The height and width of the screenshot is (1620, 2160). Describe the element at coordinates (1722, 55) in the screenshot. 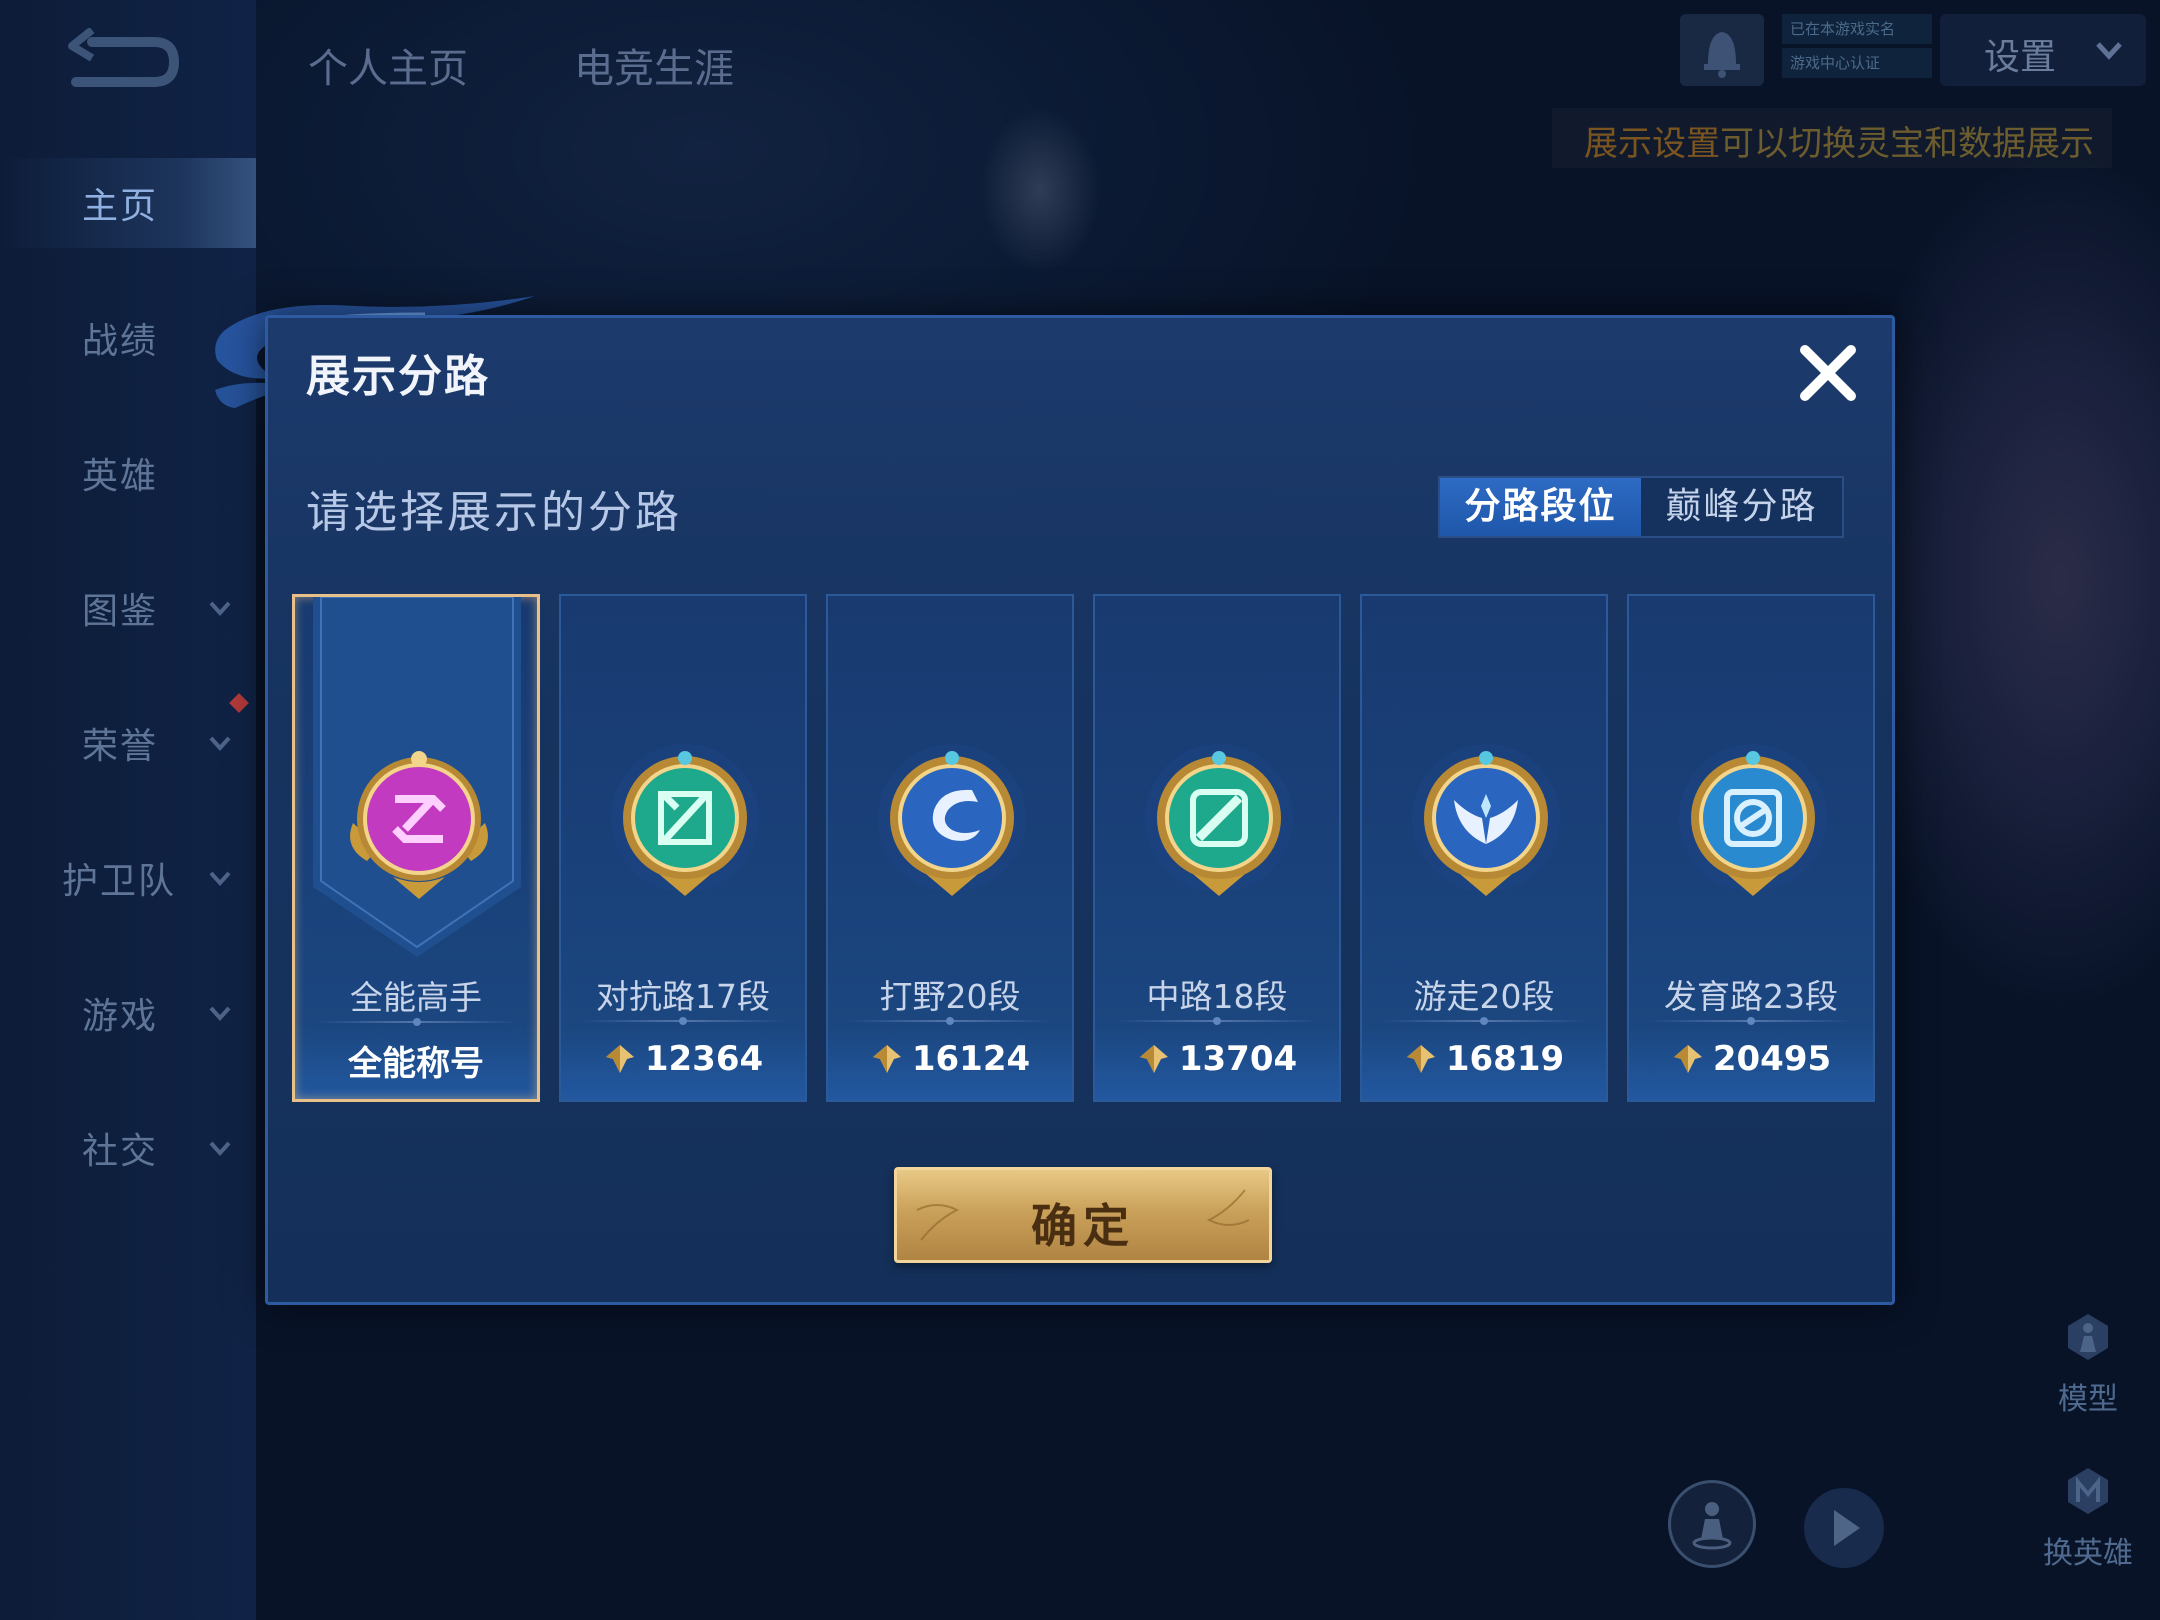

I see `bell-icon` at that location.